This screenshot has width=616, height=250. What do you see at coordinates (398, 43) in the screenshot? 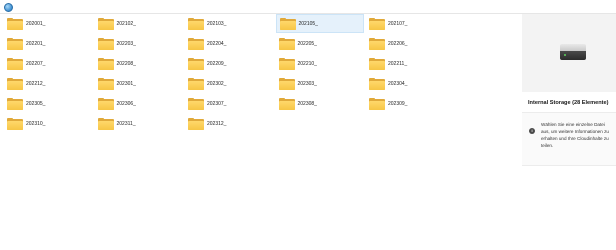
I see `folder-name: 202206_` at bounding box center [398, 43].